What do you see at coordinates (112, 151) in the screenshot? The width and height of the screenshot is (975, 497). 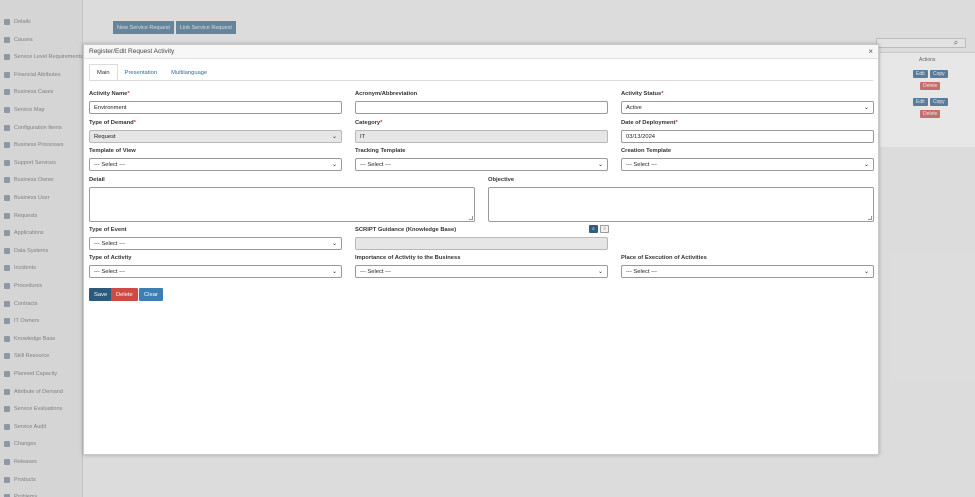 I see `template-of-view-label: Template of View` at bounding box center [112, 151].